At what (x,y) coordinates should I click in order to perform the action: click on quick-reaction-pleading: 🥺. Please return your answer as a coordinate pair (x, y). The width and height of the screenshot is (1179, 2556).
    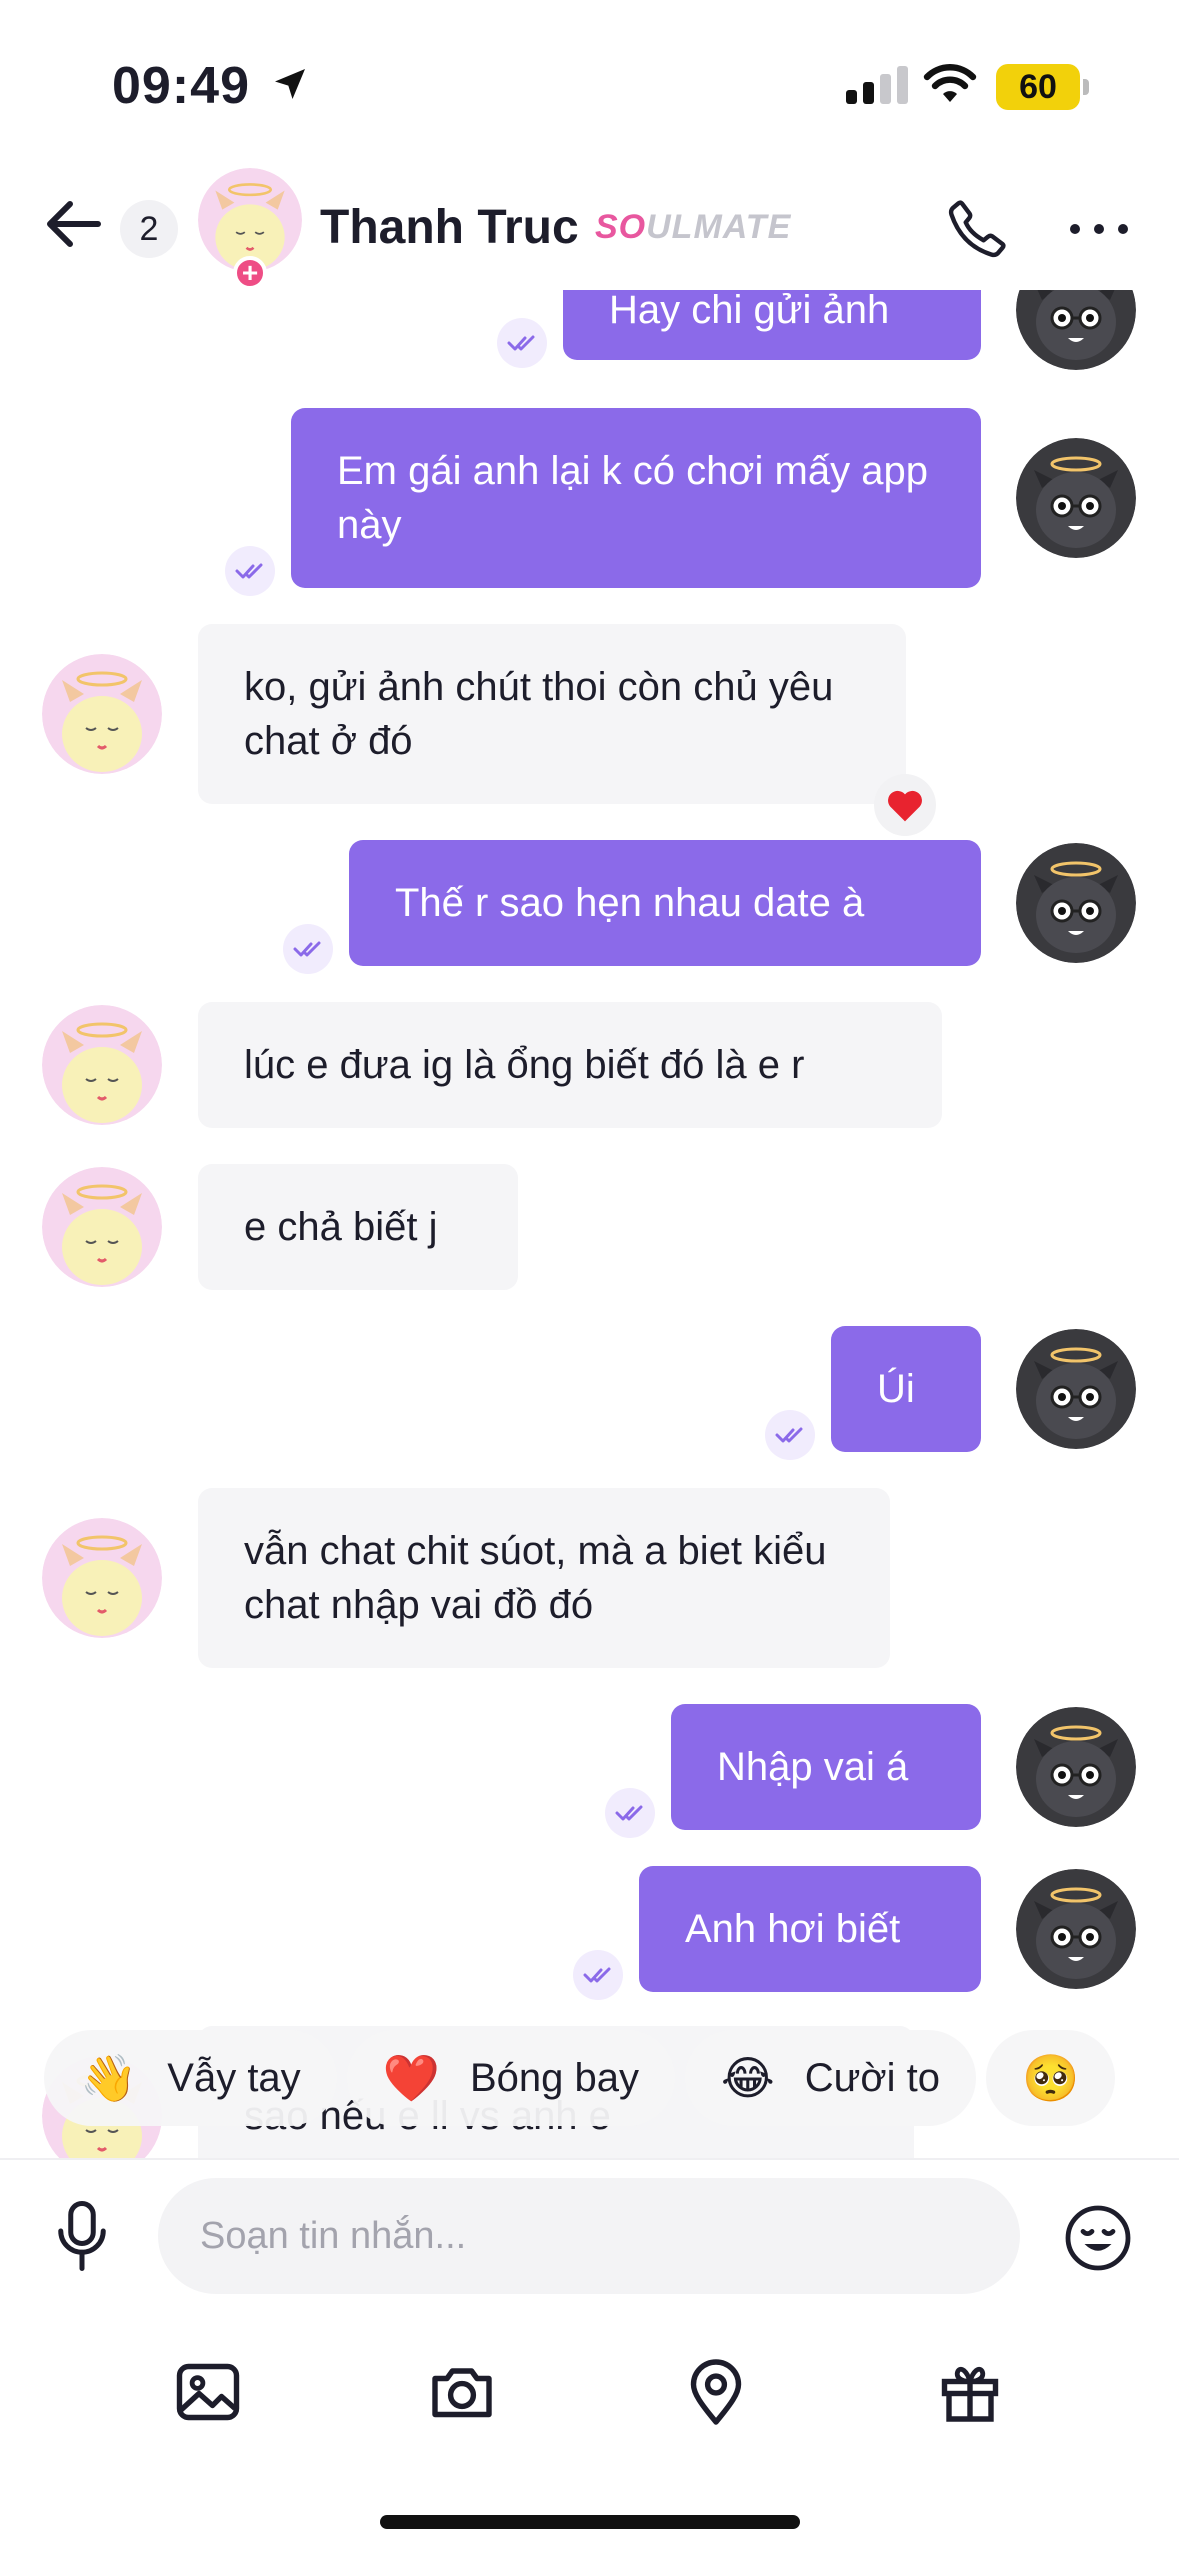
    Looking at the image, I should click on (1051, 2078).